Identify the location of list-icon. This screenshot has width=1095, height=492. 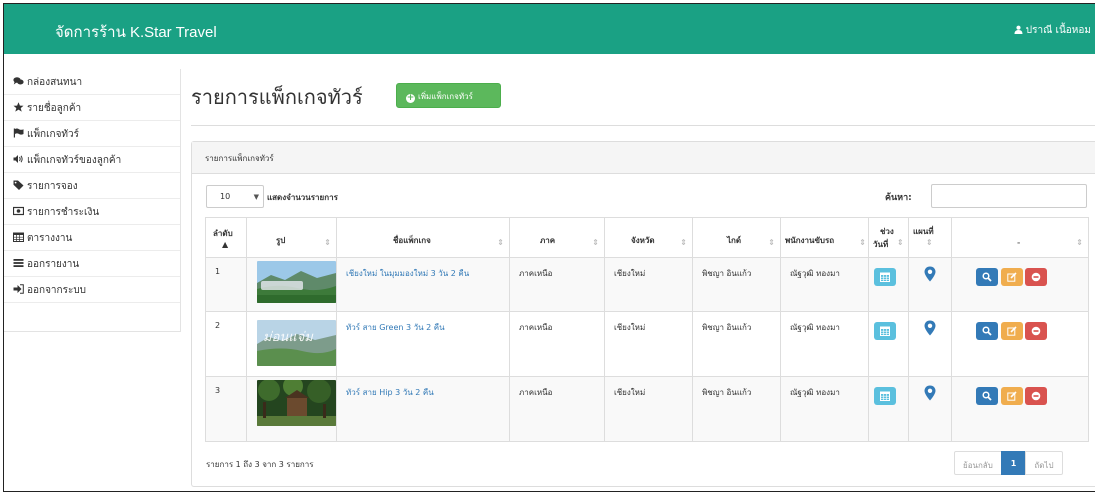
(18, 263).